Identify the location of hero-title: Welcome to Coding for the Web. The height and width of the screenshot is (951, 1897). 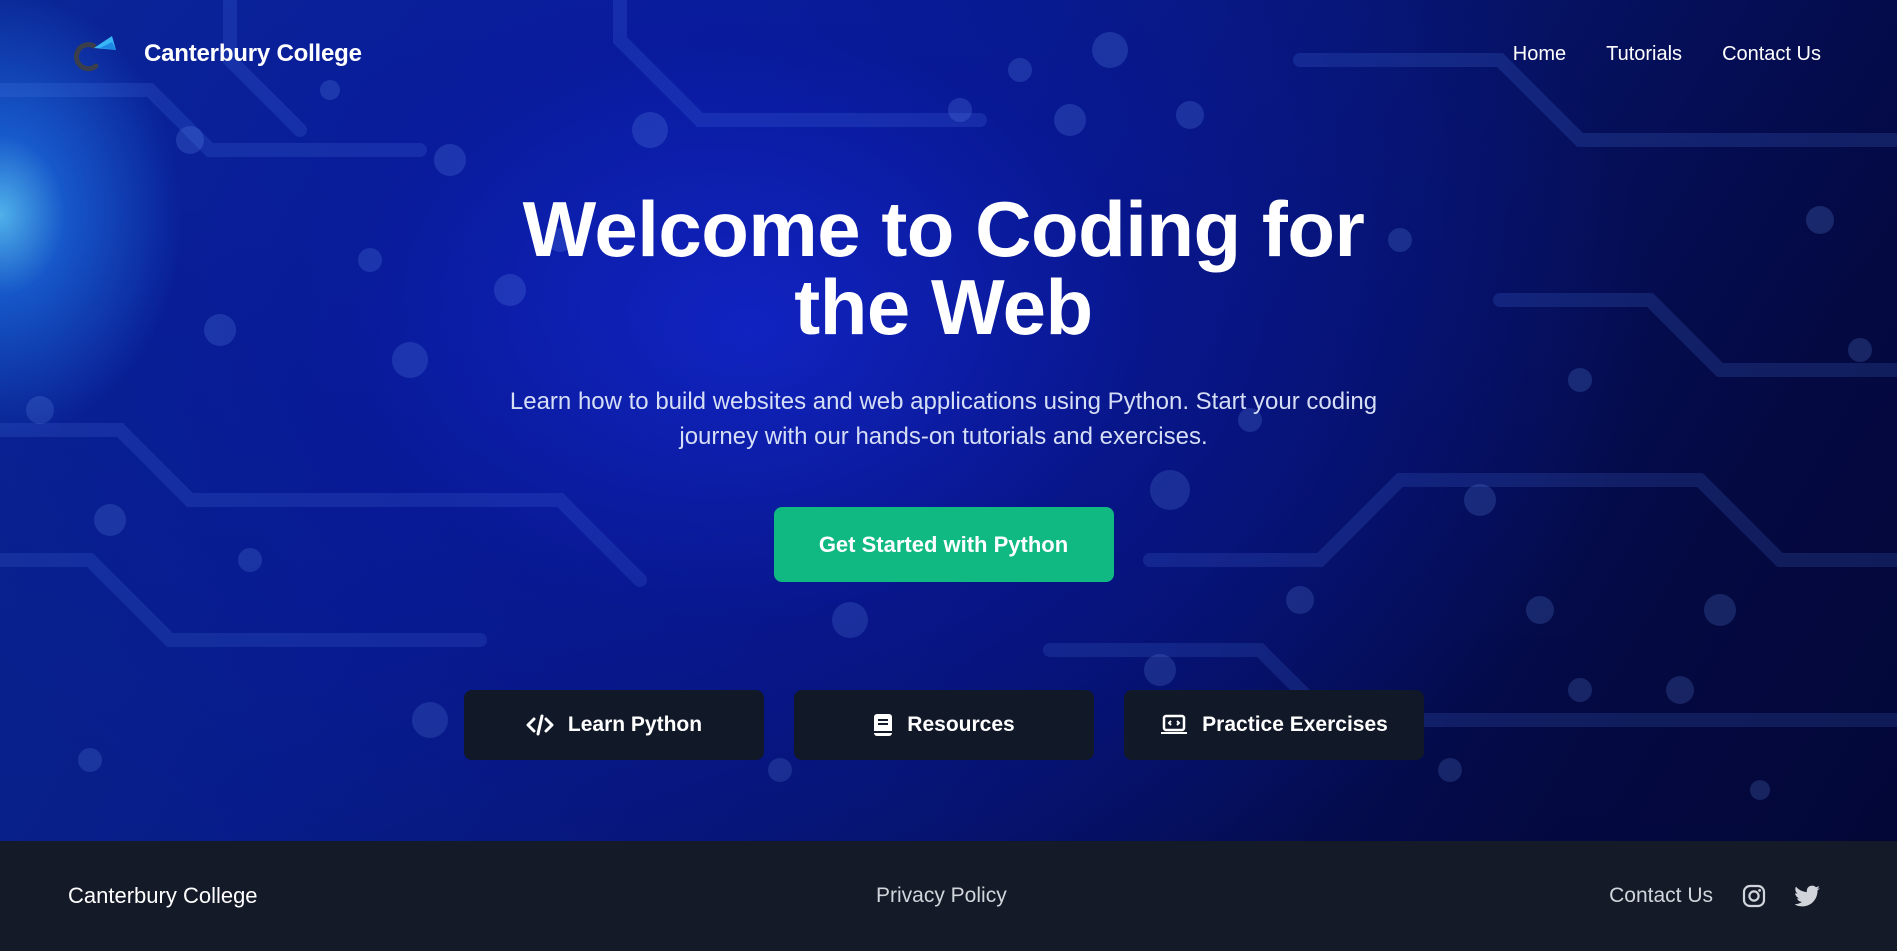
(943, 268).